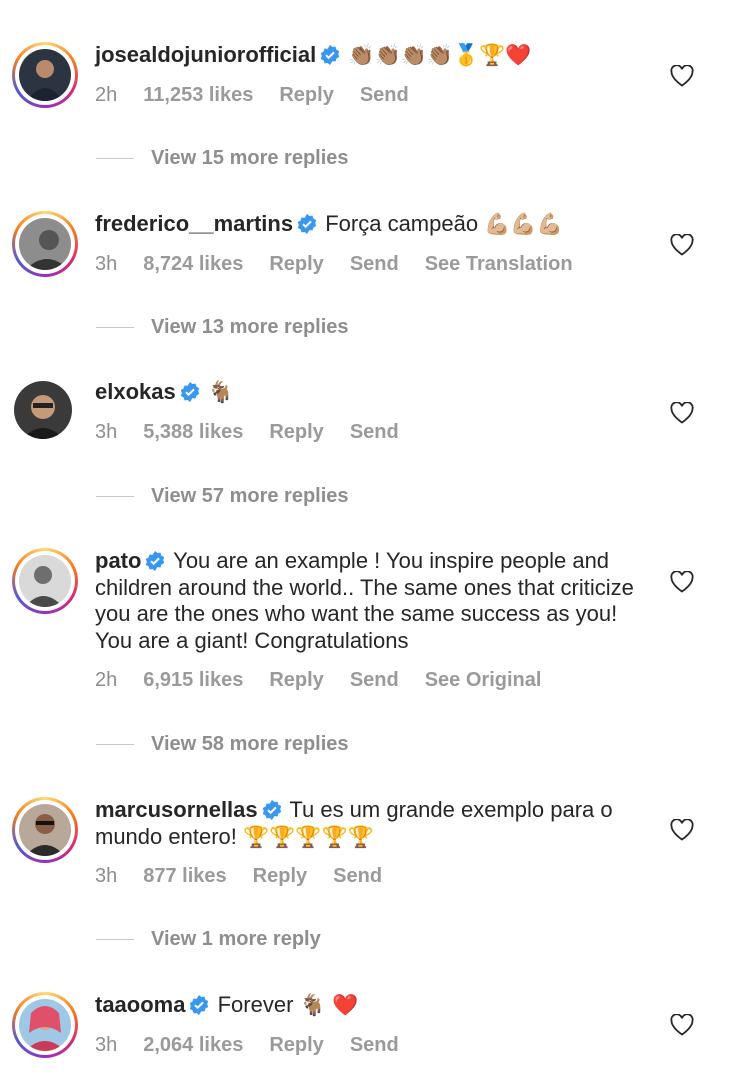 The height and width of the screenshot is (1080, 735). What do you see at coordinates (222, 327) in the screenshot?
I see `view-replies-button: View 13 more replies` at bounding box center [222, 327].